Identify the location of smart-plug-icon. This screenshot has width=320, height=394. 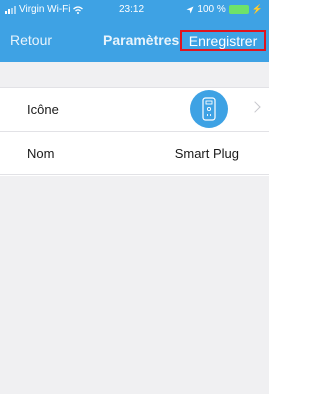
(209, 109).